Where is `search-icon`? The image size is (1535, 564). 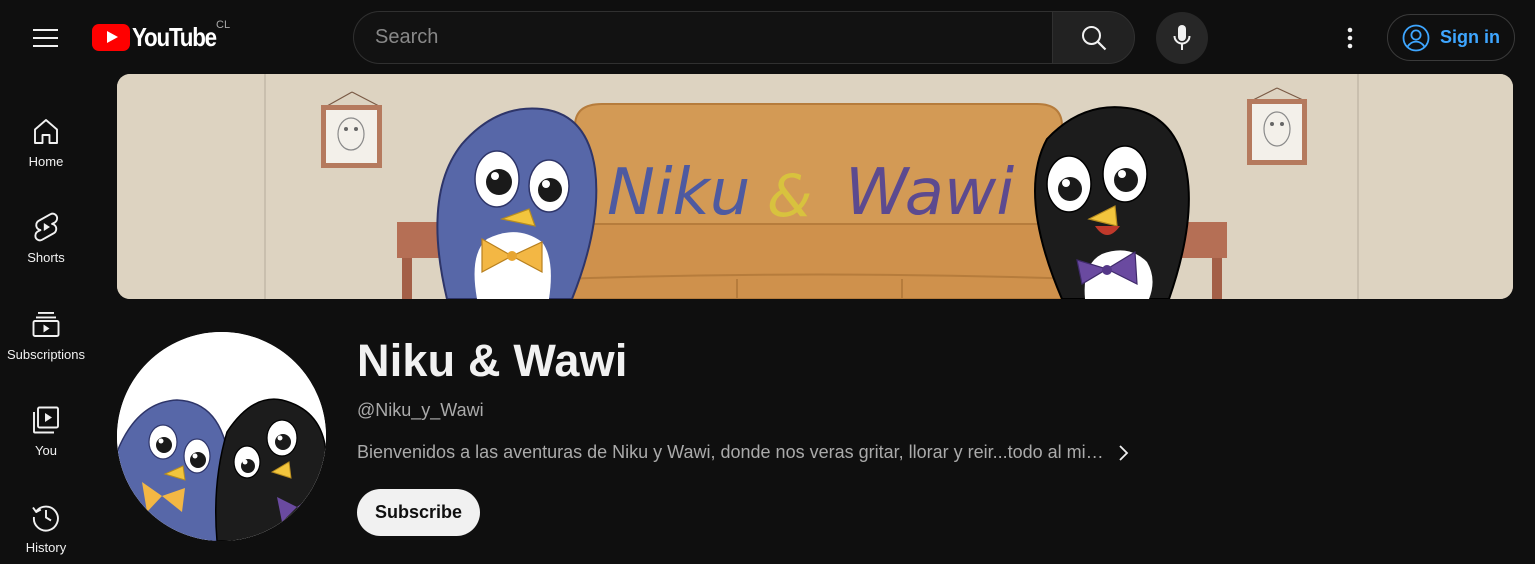 search-icon is located at coordinates (1093, 37).